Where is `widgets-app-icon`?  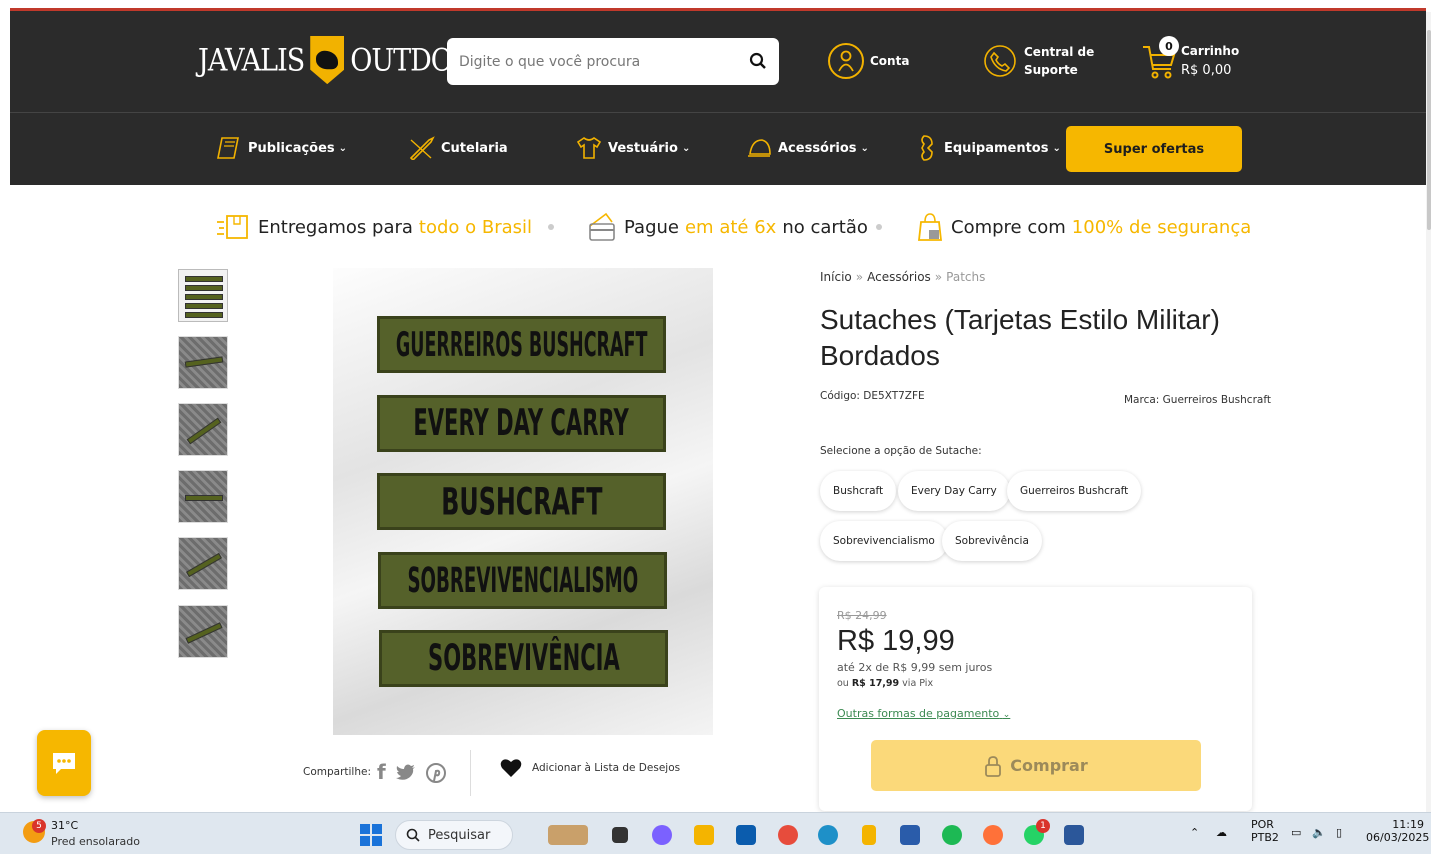 widgets-app-icon is located at coordinates (568, 835).